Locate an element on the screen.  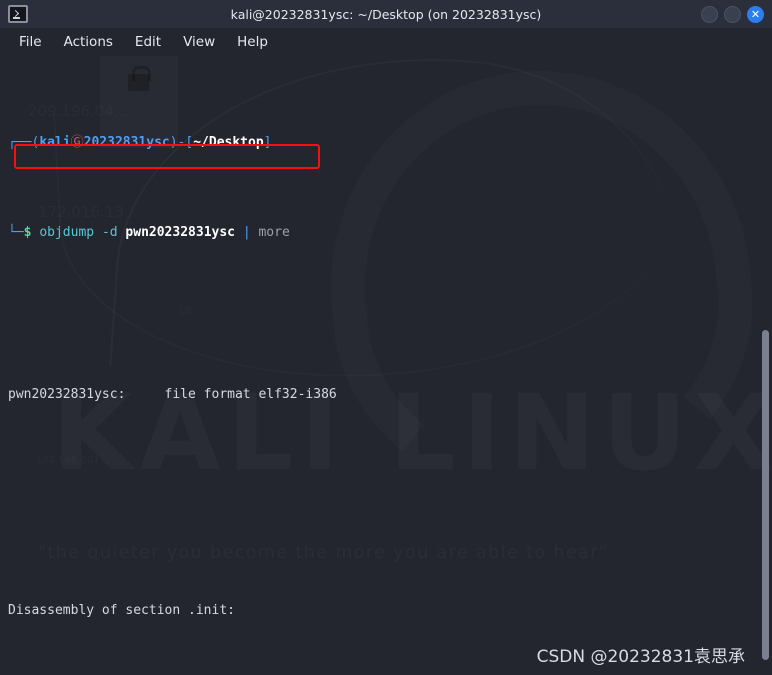
command-flag: -d is located at coordinates (109, 232).